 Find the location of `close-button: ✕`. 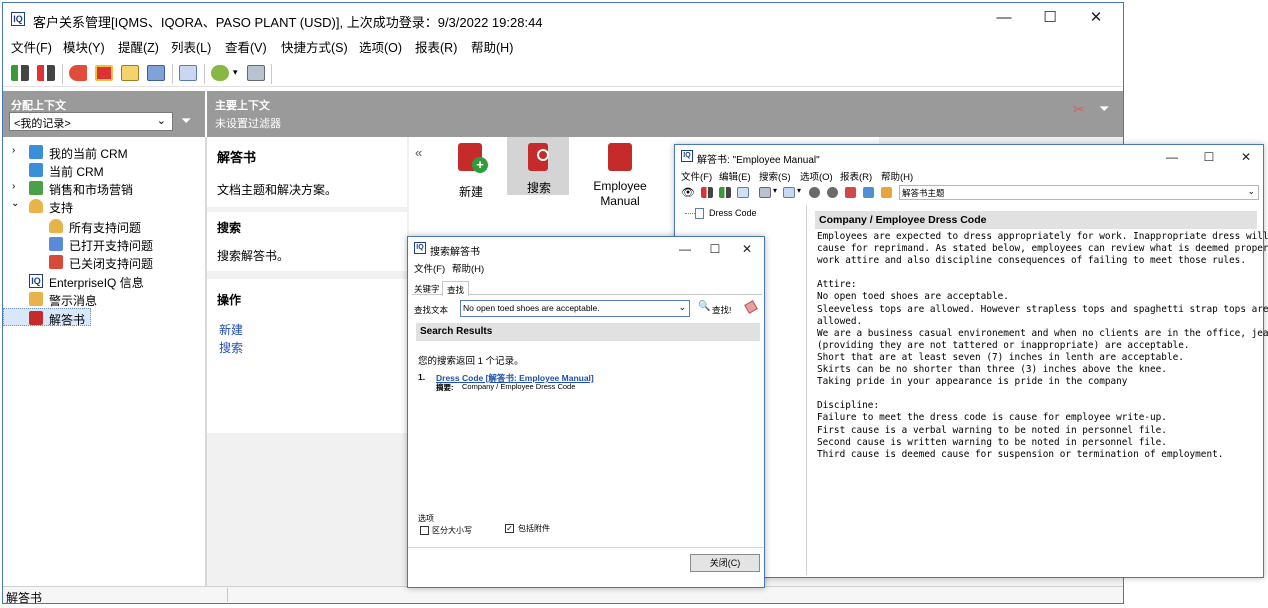

close-button: ✕ is located at coordinates (1096, 18).